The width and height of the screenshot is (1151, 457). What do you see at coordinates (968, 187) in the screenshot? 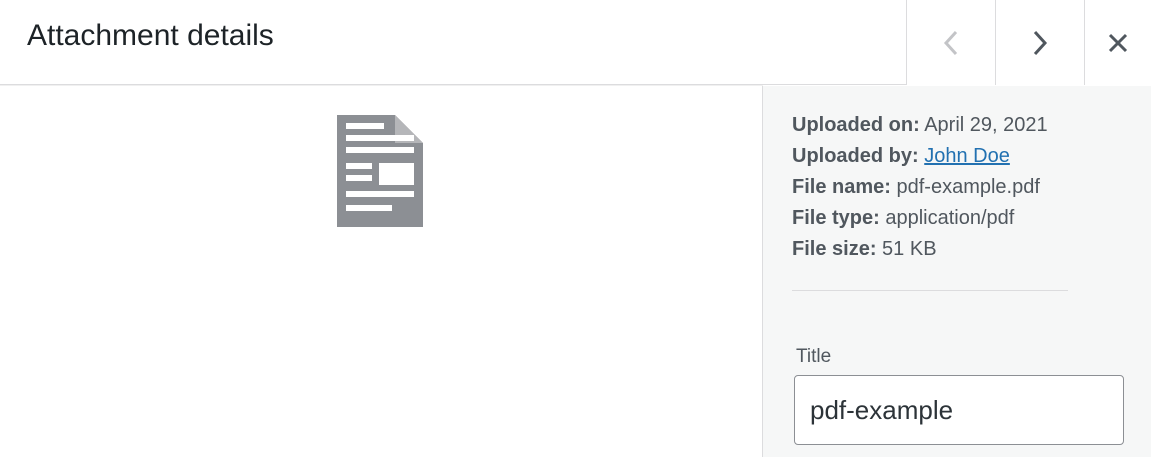
I see `file-name-value: pdf-example.pdf` at bounding box center [968, 187].